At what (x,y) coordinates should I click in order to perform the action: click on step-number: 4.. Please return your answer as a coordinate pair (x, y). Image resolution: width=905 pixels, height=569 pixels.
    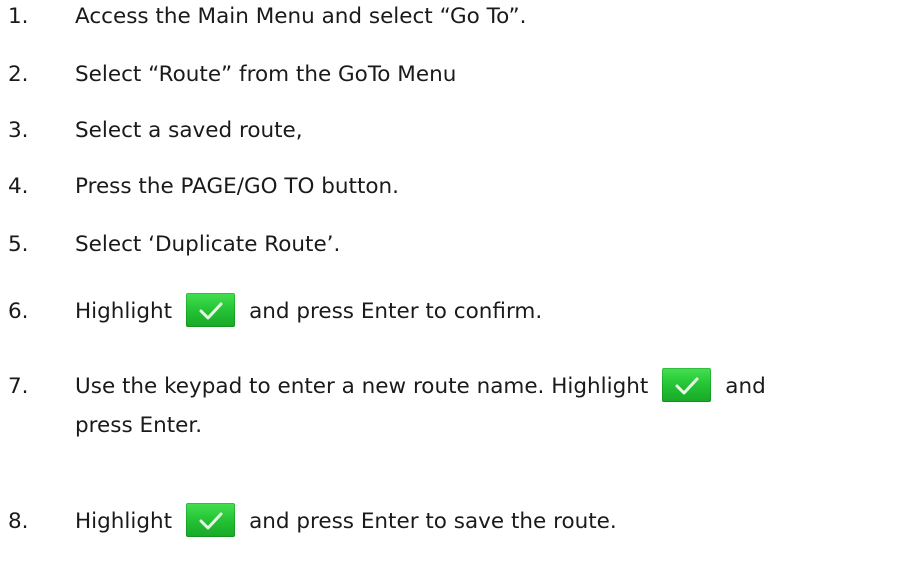
    Looking at the image, I should click on (18, 186).